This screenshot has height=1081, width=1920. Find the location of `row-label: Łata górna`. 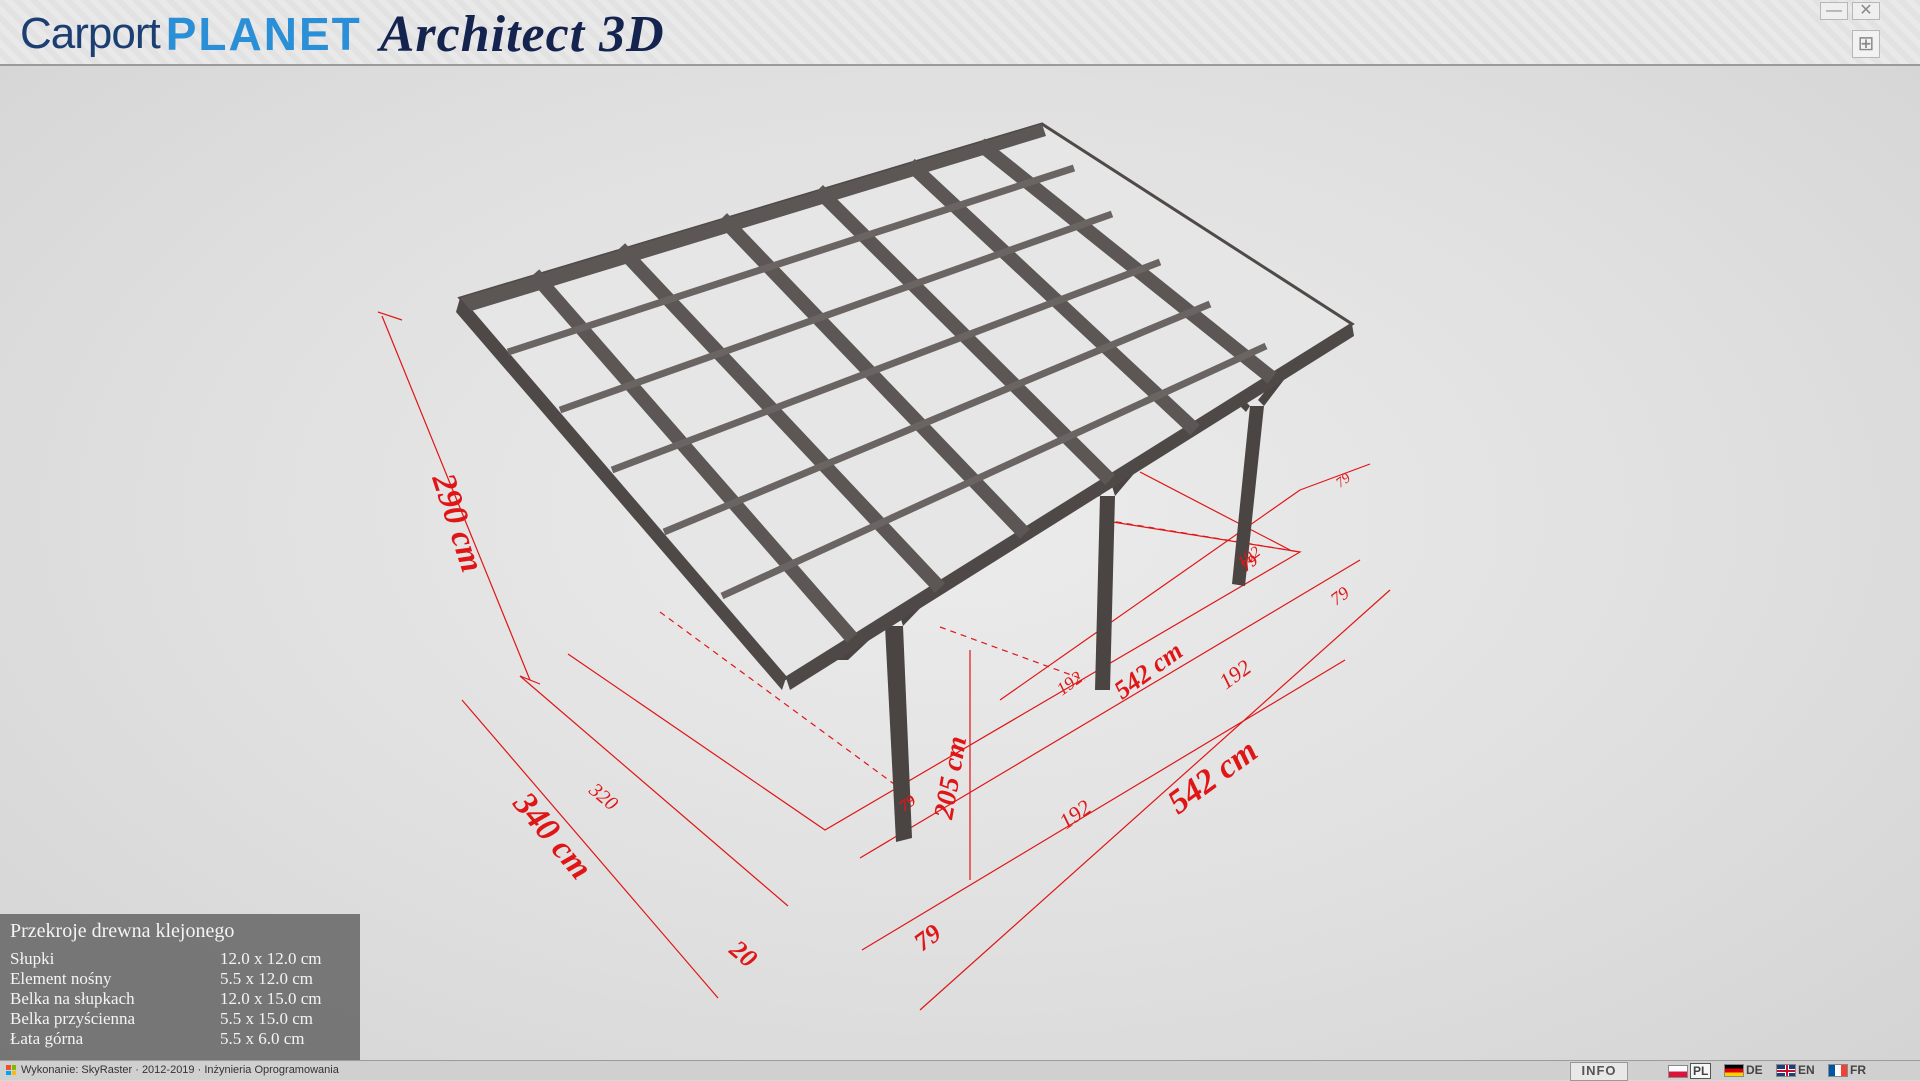

row-label: Łata górna is located at coordinates (47, 1038).